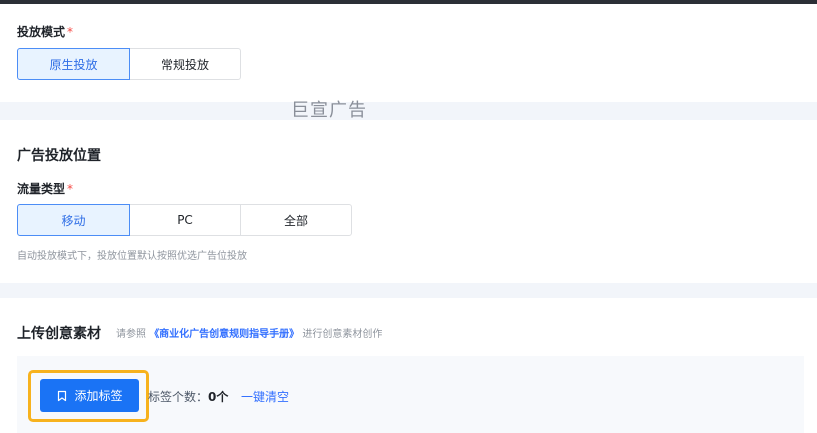  Describe the element at coordinates (59, 156) in the screenshot. I see `placement-section-title: 广告投放位置` at that location.